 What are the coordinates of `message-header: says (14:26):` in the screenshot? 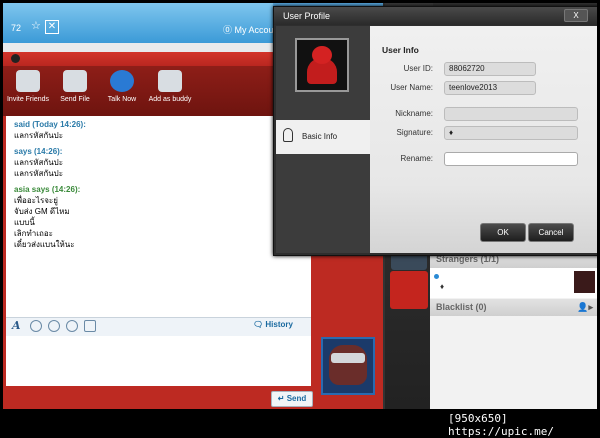 It's located at (38, 151).